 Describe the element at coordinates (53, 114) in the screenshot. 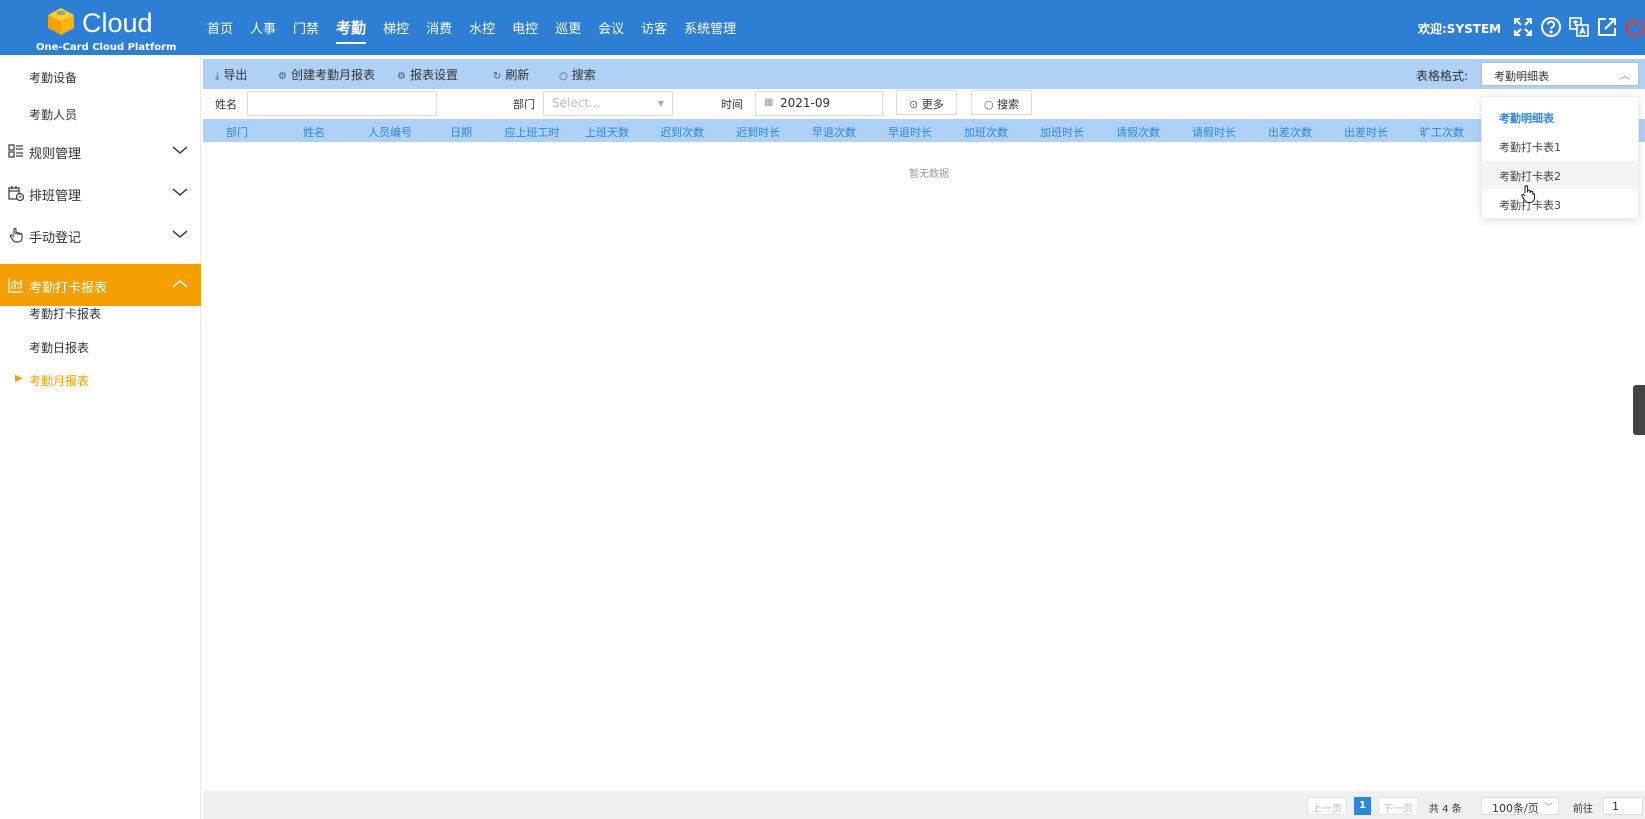

I see `sidebar-item-attendance-staff: 考勤人员` at that location.